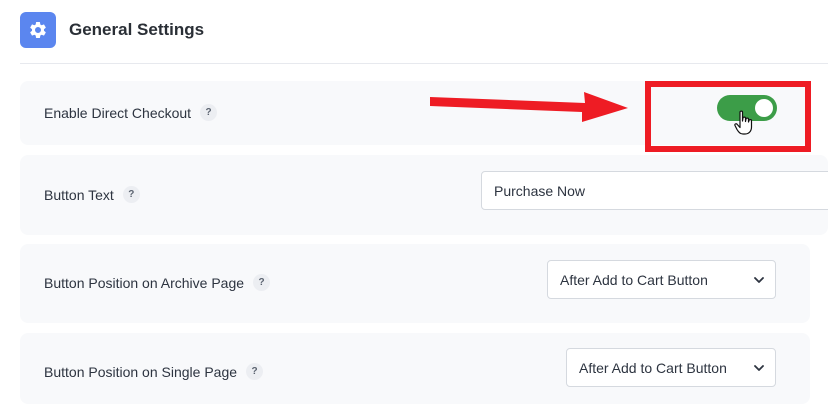  I want to click on archive-position-selected: After Add to Cart Button, so click(634, 279).